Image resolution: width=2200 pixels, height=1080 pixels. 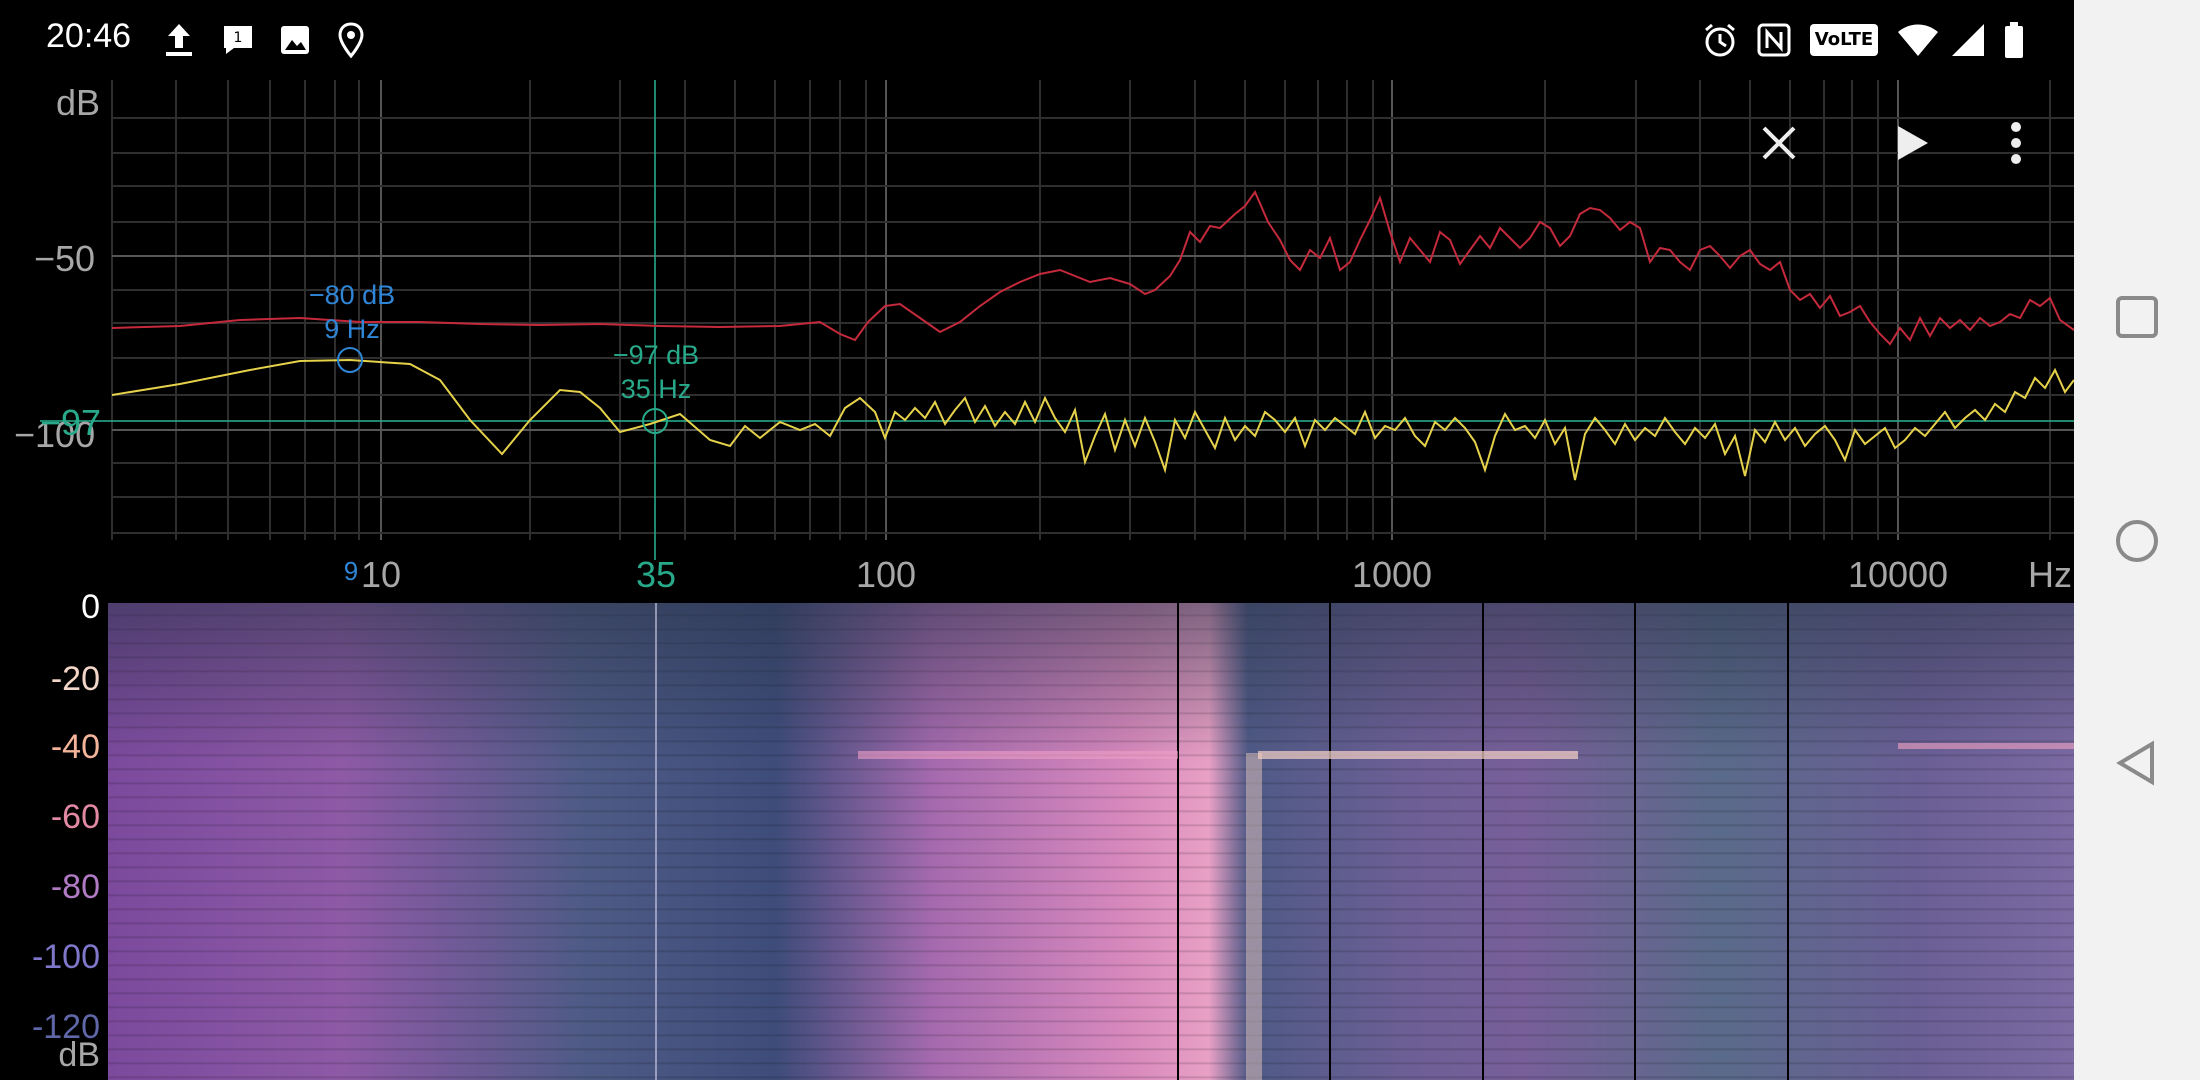 What do you see at coordinates (65, 258) in the screenshot?
I see `spectrum-y-tick-50: −50` at bounding box center [65, 258].